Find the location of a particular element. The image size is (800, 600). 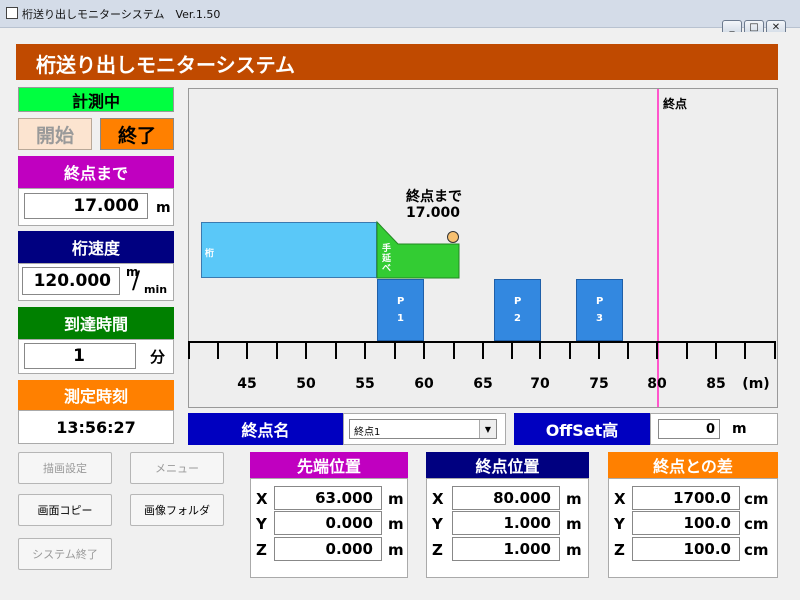

axis-tick-label: 45 is located at coordinates (247, 384).